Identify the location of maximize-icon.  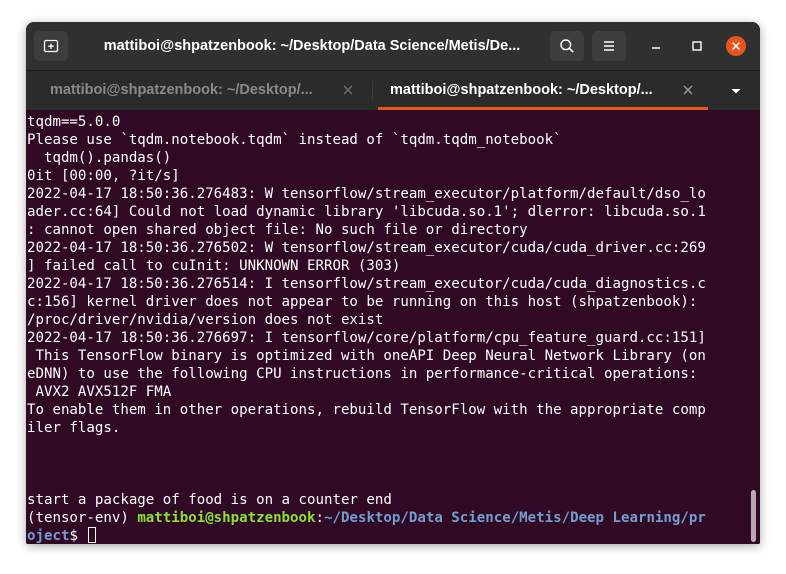
(697, 46).